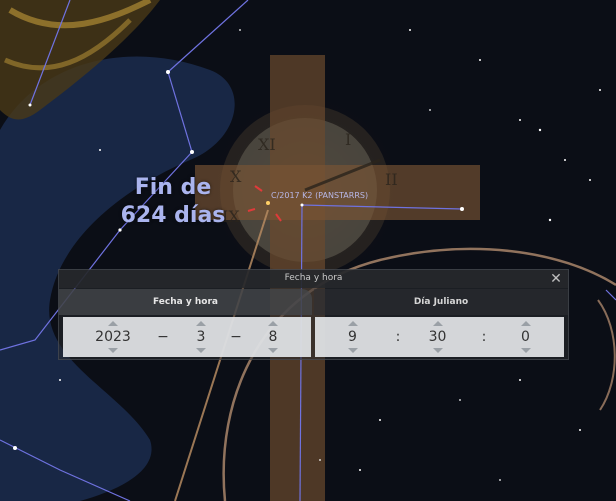 The image size is (616, 501). I want to click on time-panel: 9 : 30 : 0, so click(439, 337).